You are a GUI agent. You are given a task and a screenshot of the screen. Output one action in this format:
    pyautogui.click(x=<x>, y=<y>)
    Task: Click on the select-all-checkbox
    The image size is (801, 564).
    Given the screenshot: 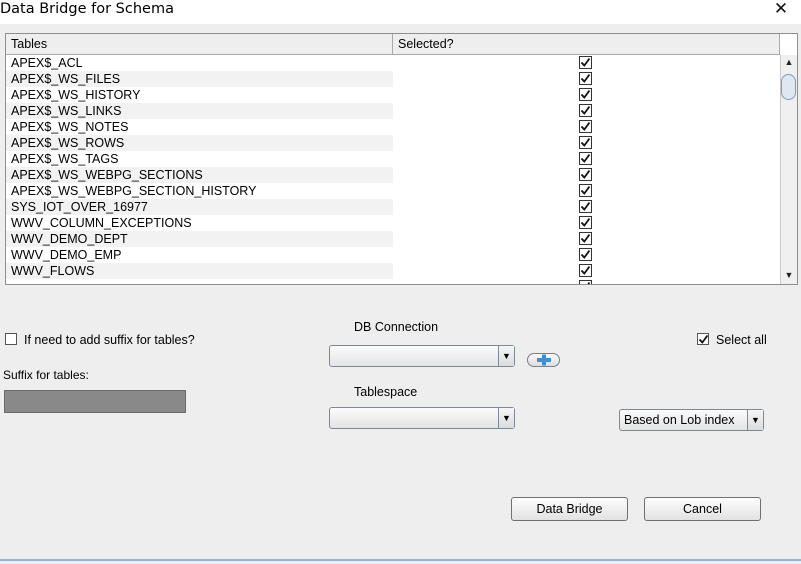 What is the action you would take?
    pyautogui.click(x=703, y=339)
    